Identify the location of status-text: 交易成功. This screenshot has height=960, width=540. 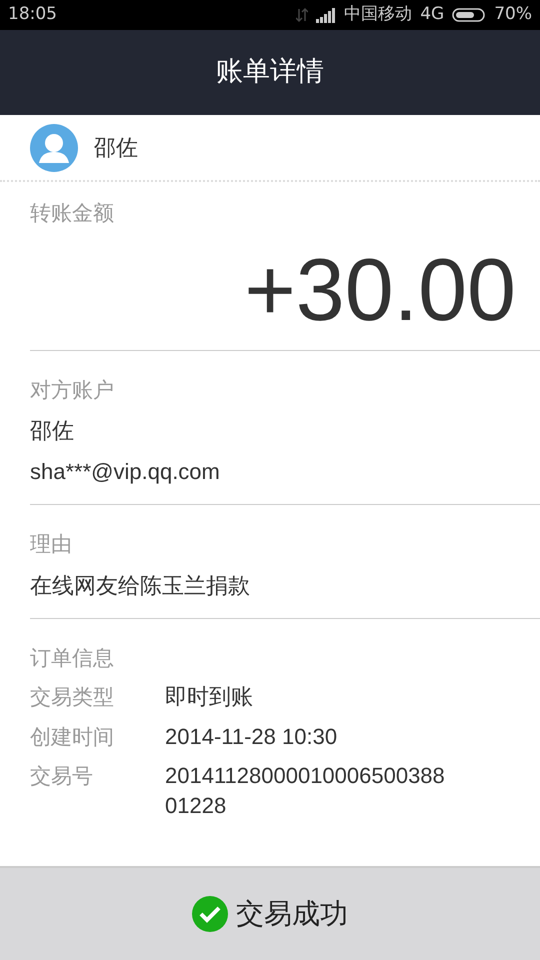
(292, 914).